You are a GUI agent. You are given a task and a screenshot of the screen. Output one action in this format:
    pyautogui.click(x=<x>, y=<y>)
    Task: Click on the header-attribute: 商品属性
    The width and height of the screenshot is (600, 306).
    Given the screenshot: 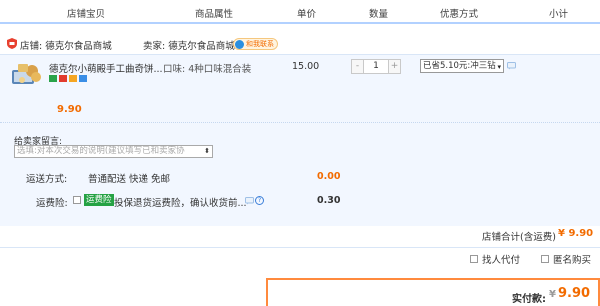 What is the action you would take?
    pyautogui.click(x=214, y=14)
    